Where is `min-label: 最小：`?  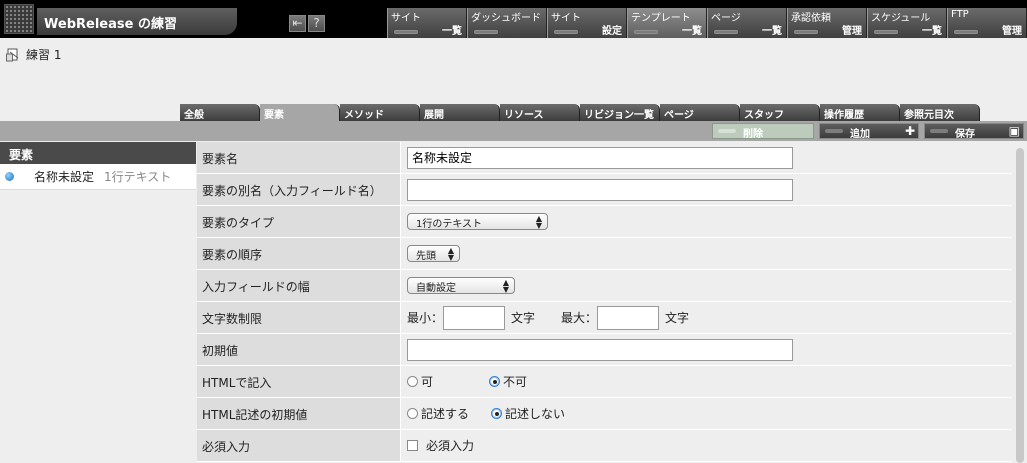 min-label: 最小： is located at coordinates (425, 318).